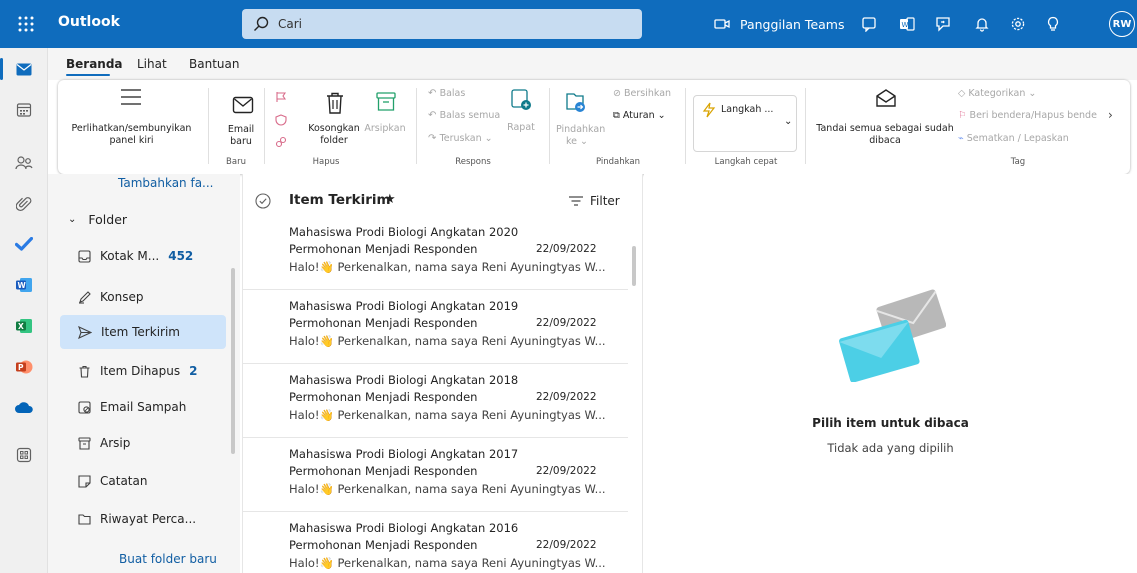 The image size is (1137, 573). I want to click on folder-section-label: Folder, so click(108, 219).